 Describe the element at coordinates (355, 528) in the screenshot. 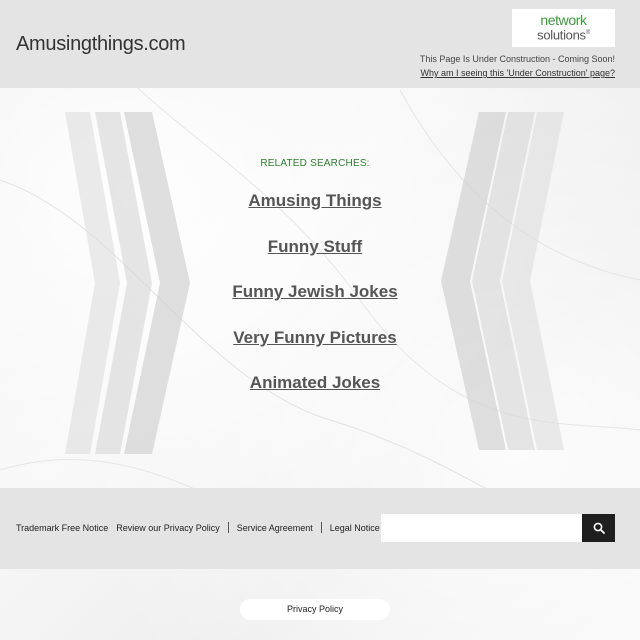

I see `legal-notice-link: Legal Notice` at that location.